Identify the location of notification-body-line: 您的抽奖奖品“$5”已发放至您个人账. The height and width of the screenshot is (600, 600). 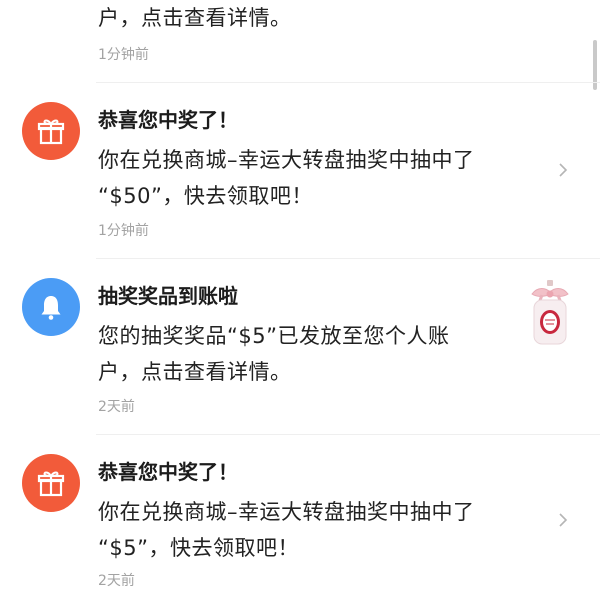
(274, 336).